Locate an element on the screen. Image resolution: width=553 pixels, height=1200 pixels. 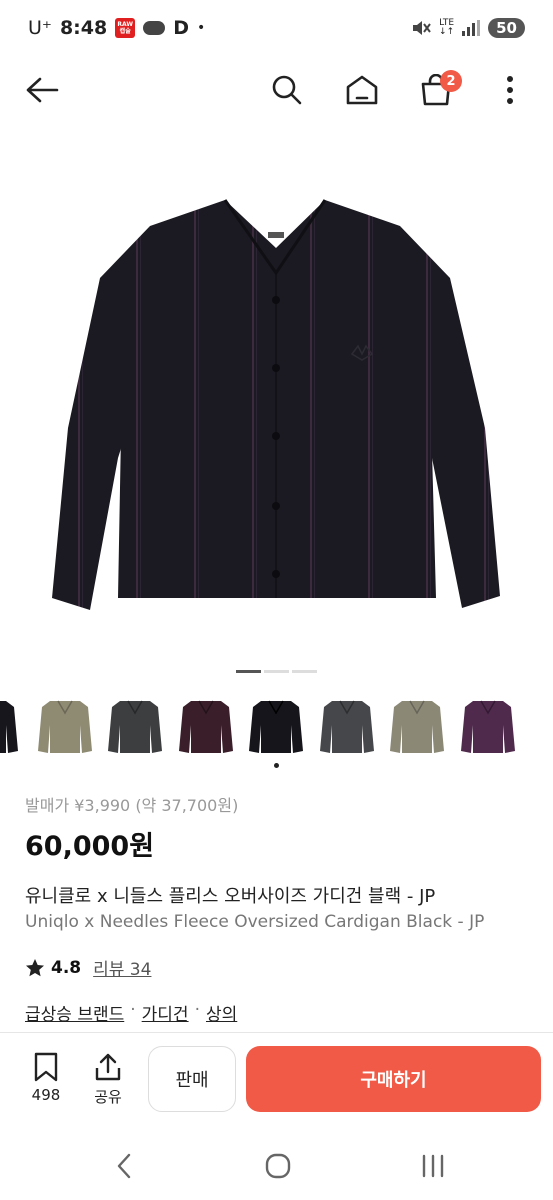
search-button is located at coordinates (287, 90).